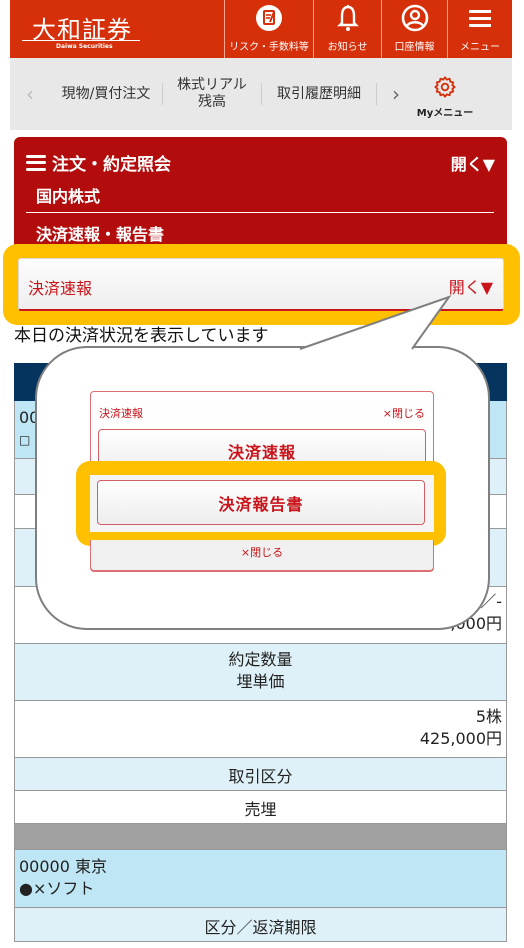  Describe the element at coordinates (445, 88) in the screenshot. I see `gear-icon` at that location.